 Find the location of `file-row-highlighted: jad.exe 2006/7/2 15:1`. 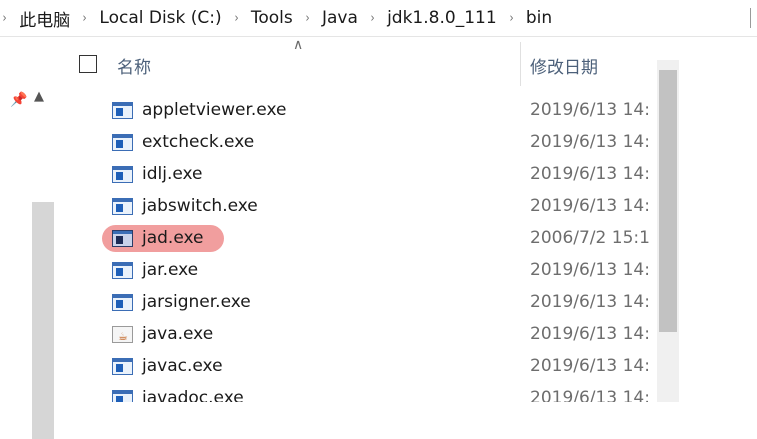

file-row-highlighted: jad.exe 2006/7/2 15:1 is located at coordinates (357, 239).